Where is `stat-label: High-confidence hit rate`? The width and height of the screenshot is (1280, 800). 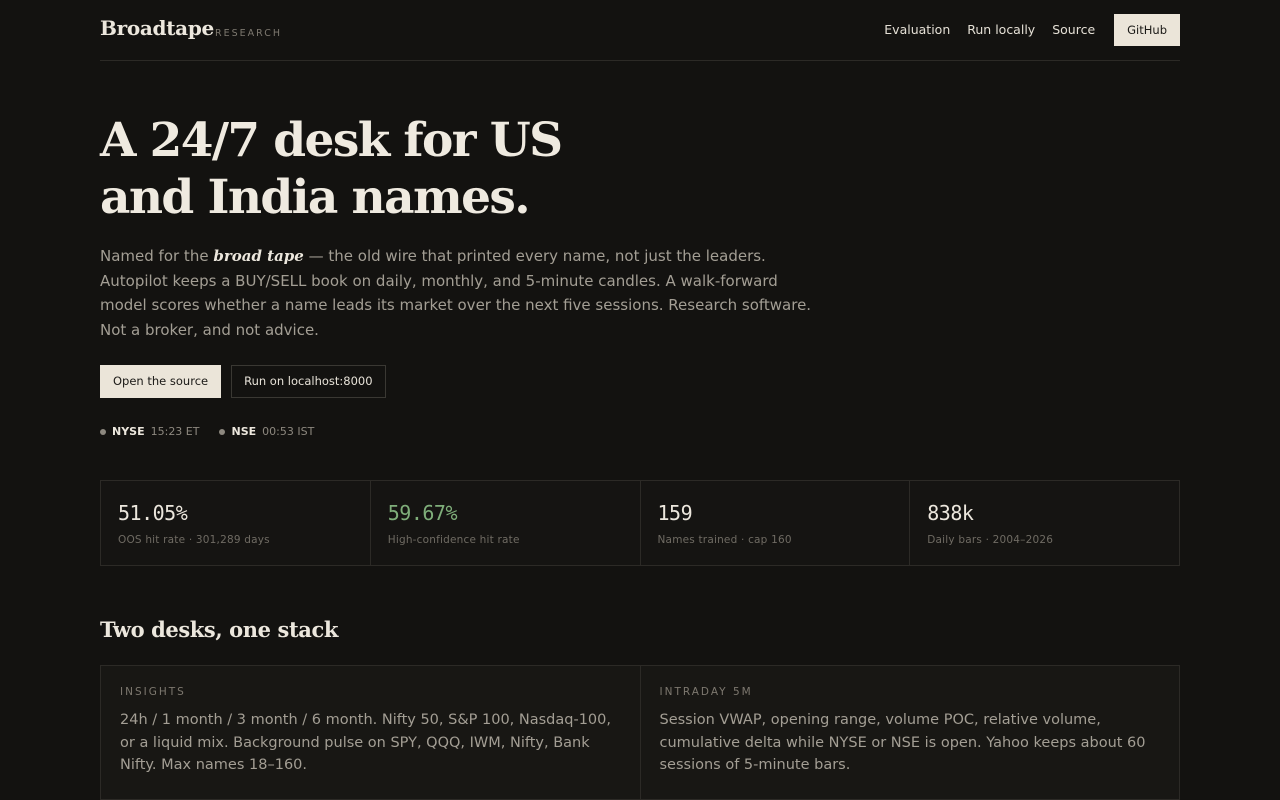
stat-label: High-confidence hit rate is located at coordinates (453, 540).